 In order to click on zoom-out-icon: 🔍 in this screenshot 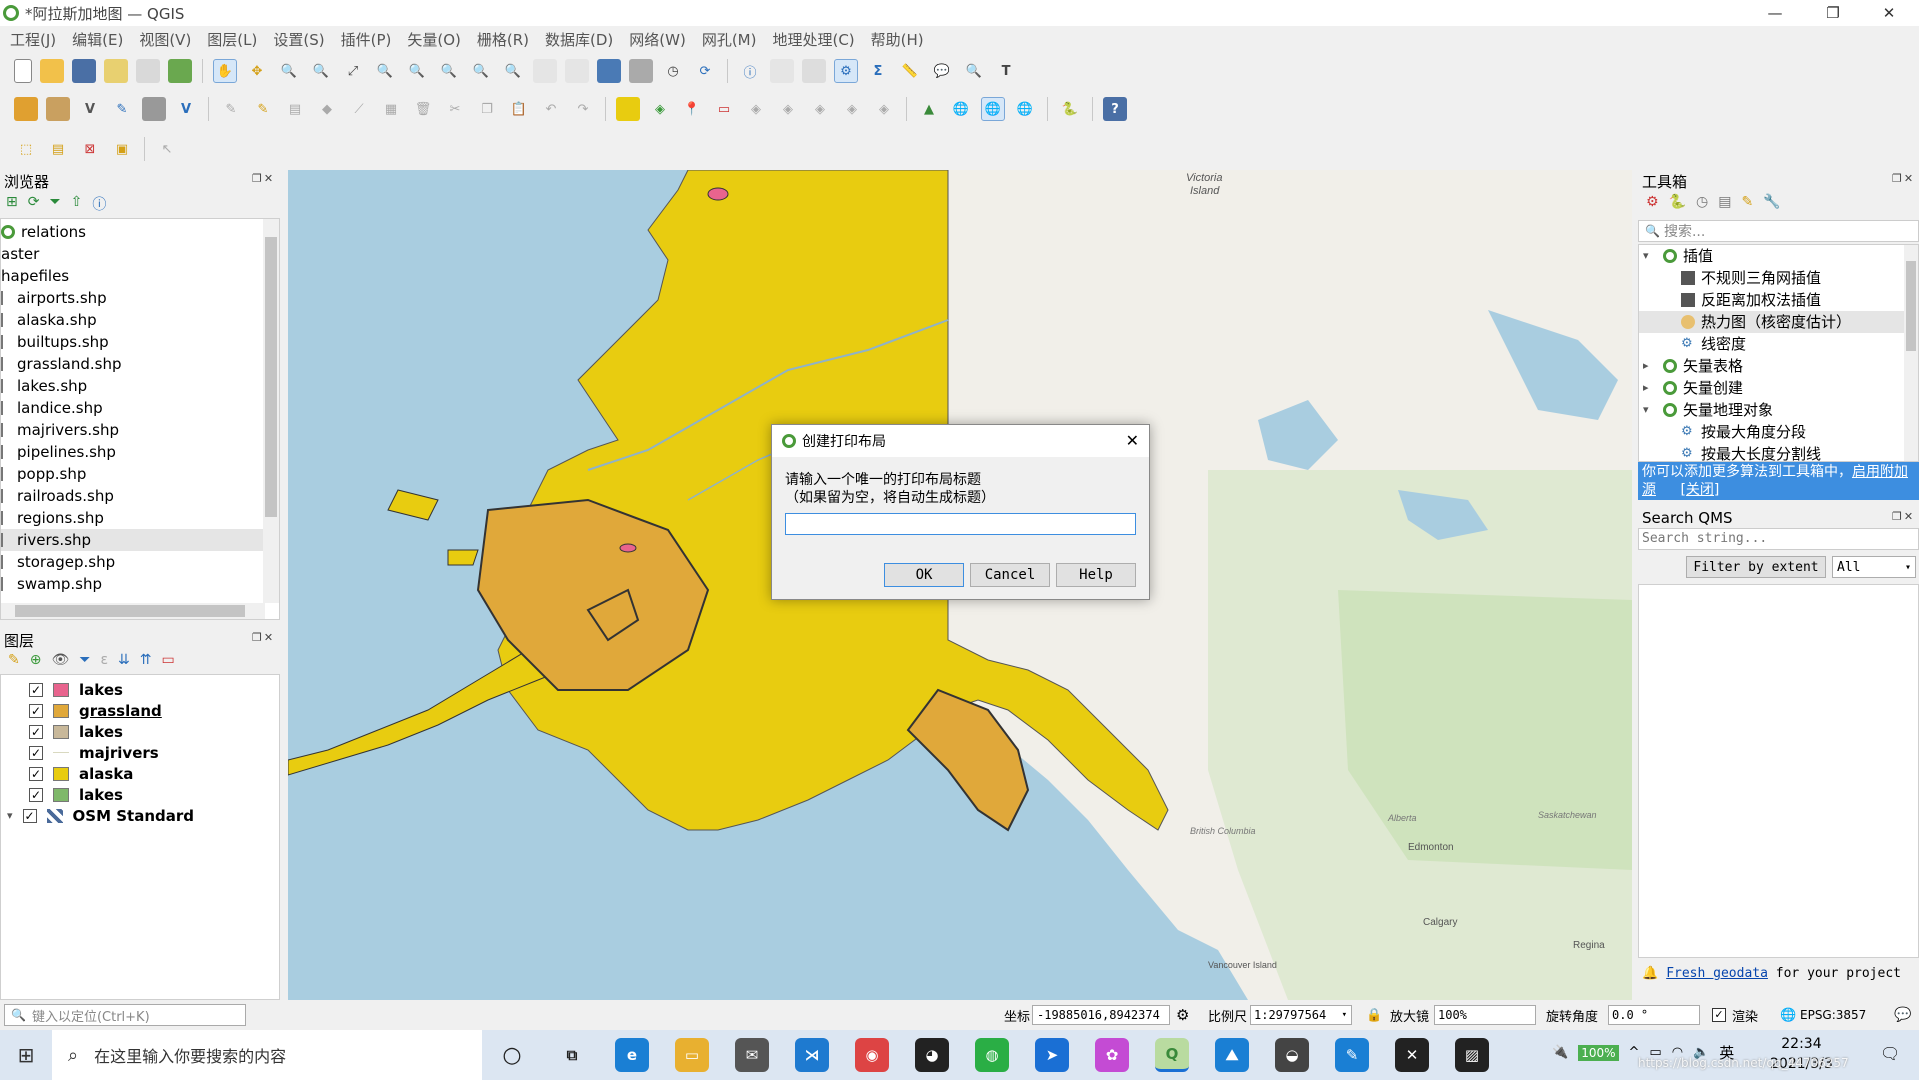, I will do `click(321, 71)`.